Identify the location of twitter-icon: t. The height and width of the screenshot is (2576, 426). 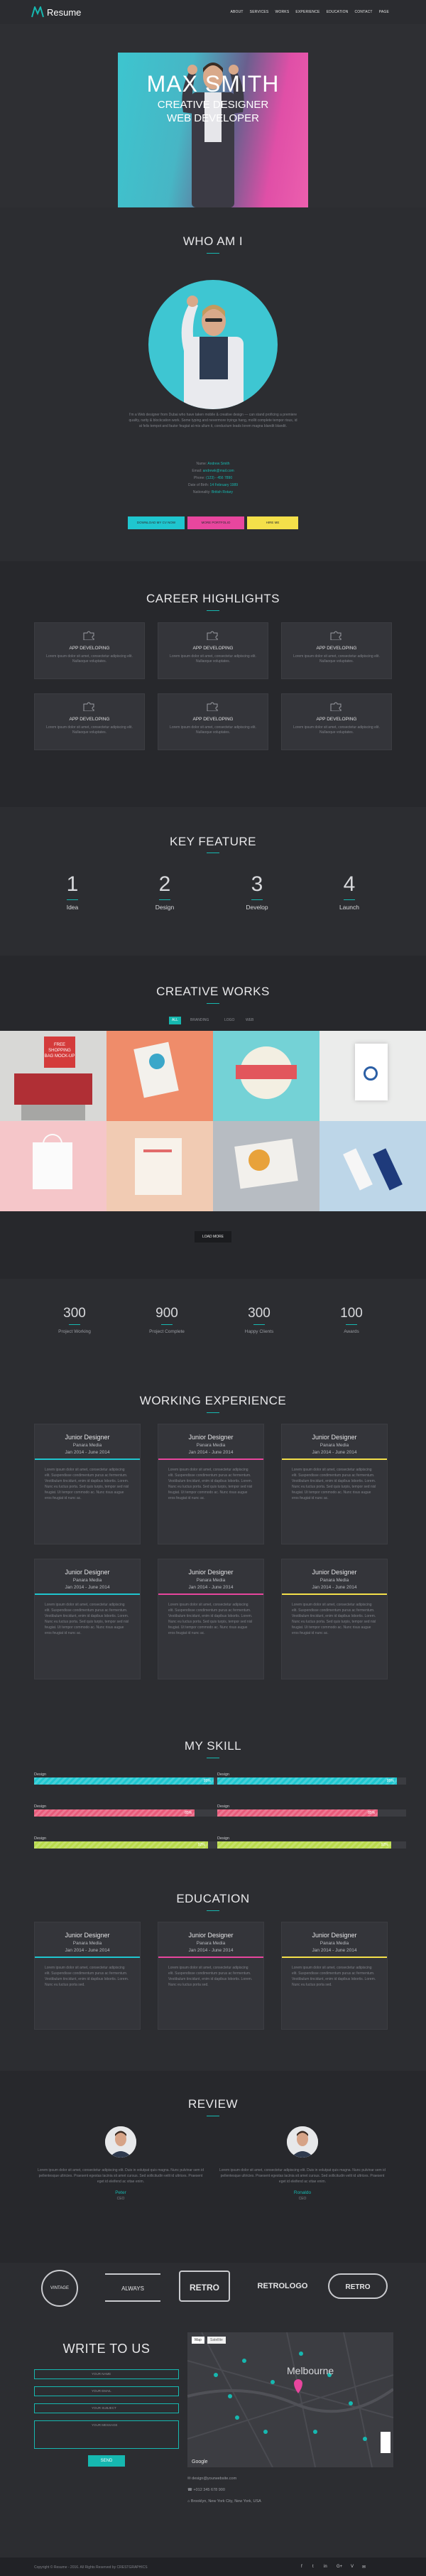
(313, 2567).